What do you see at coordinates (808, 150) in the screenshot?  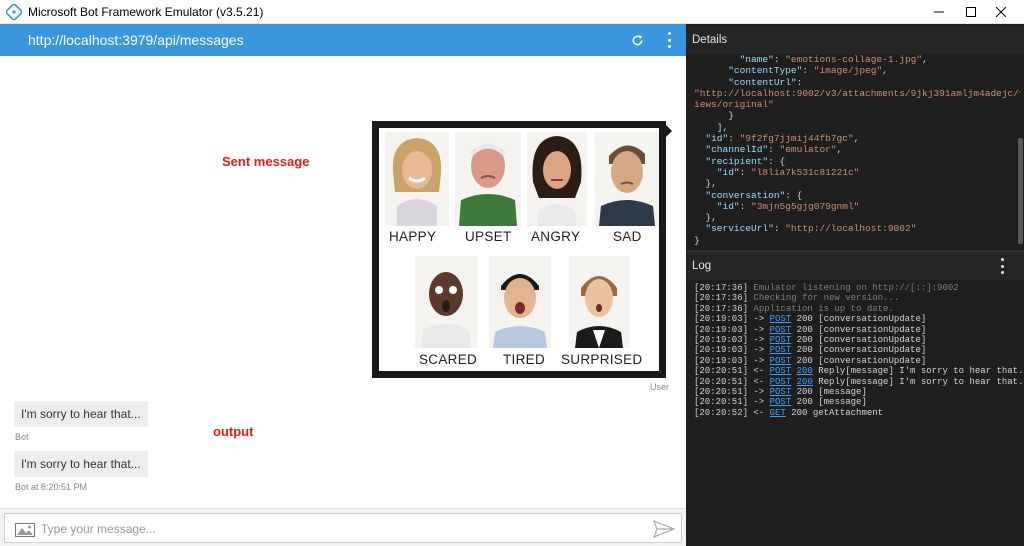 I see `json-string: "emulator"` at bounding box center [808, 150].